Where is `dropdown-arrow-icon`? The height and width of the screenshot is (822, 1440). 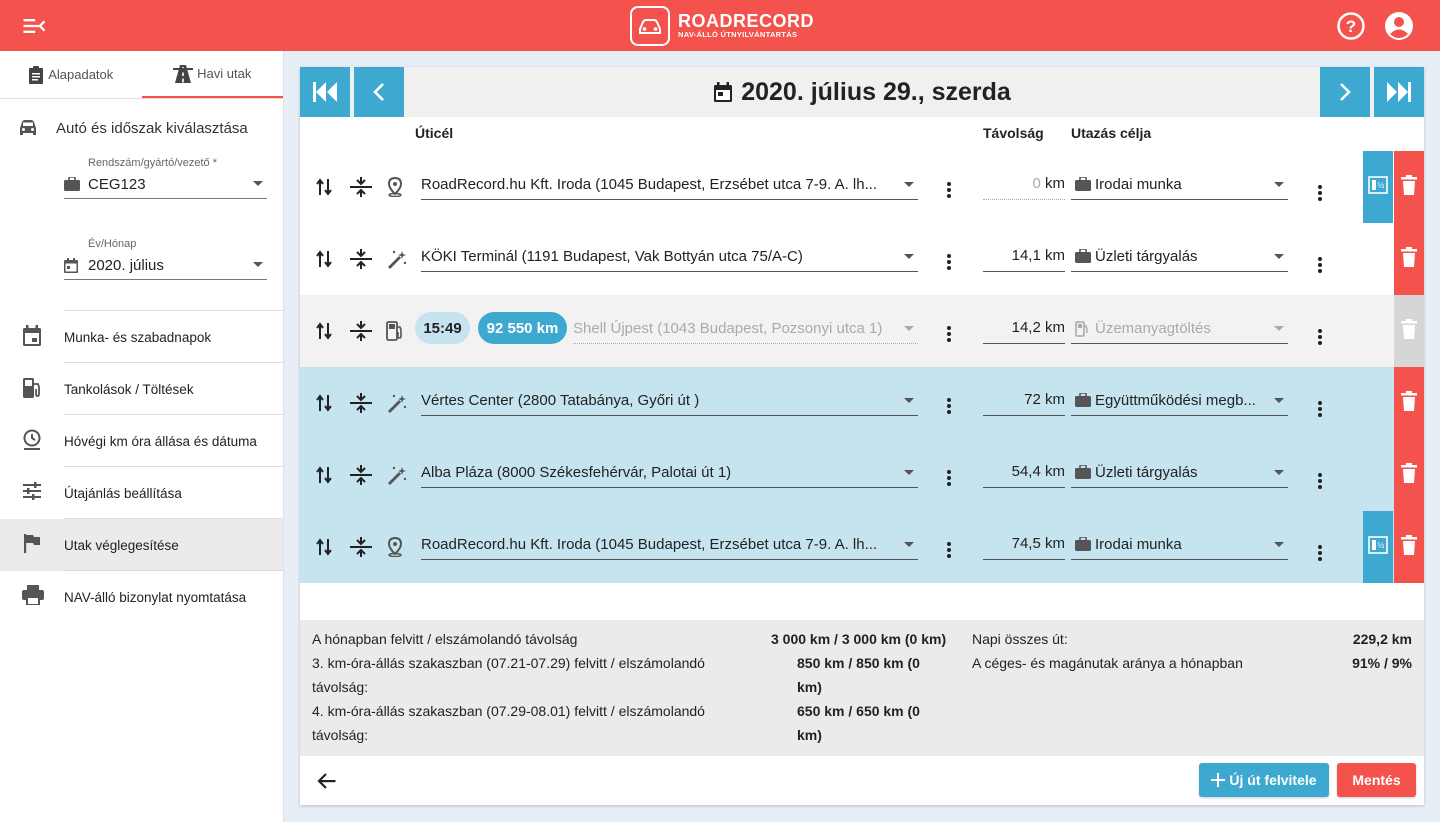
dropdown-arrow-icon is located at coordinates (258, 264).